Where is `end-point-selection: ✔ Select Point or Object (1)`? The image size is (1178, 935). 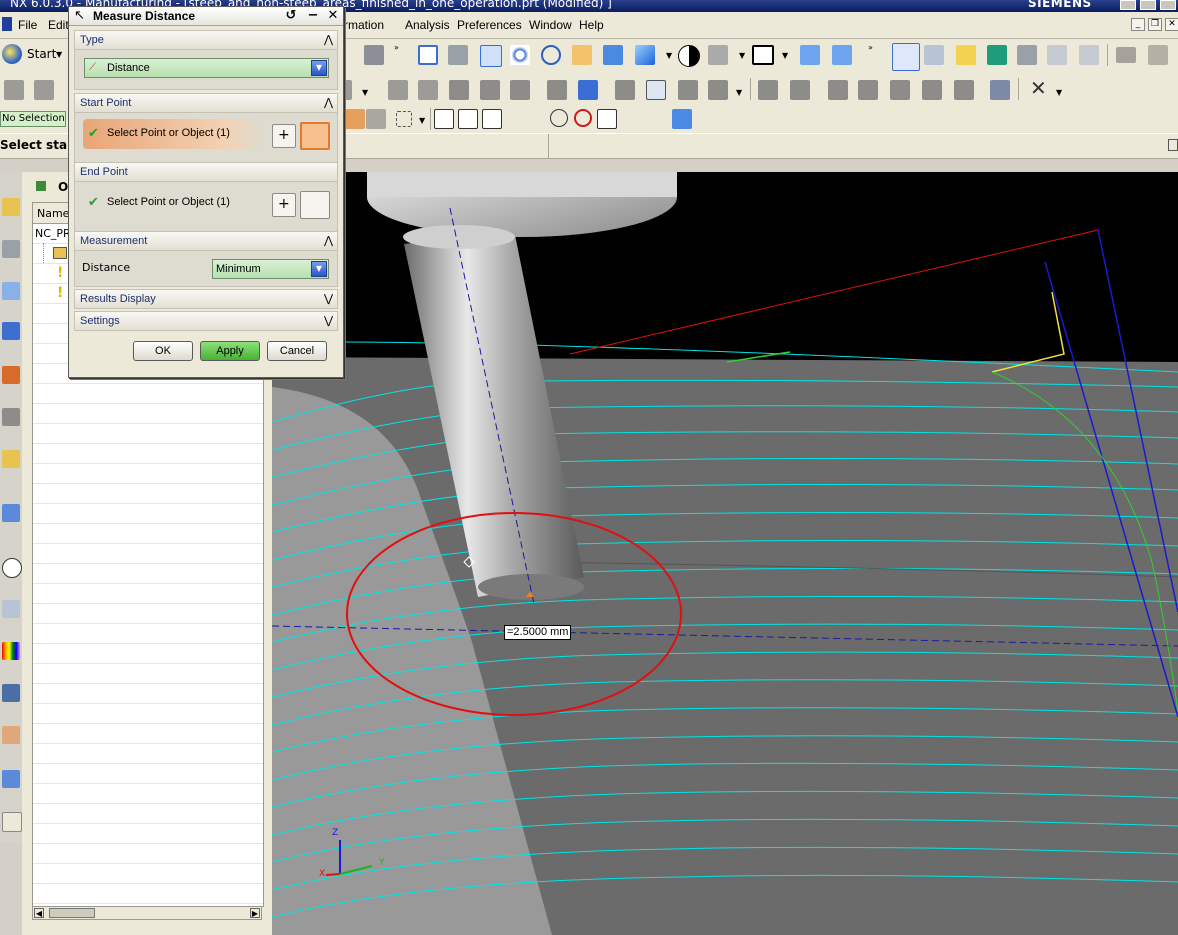
end-point-selection: ✔ Select Point or Object (1) is located at coordinates (173, 203).